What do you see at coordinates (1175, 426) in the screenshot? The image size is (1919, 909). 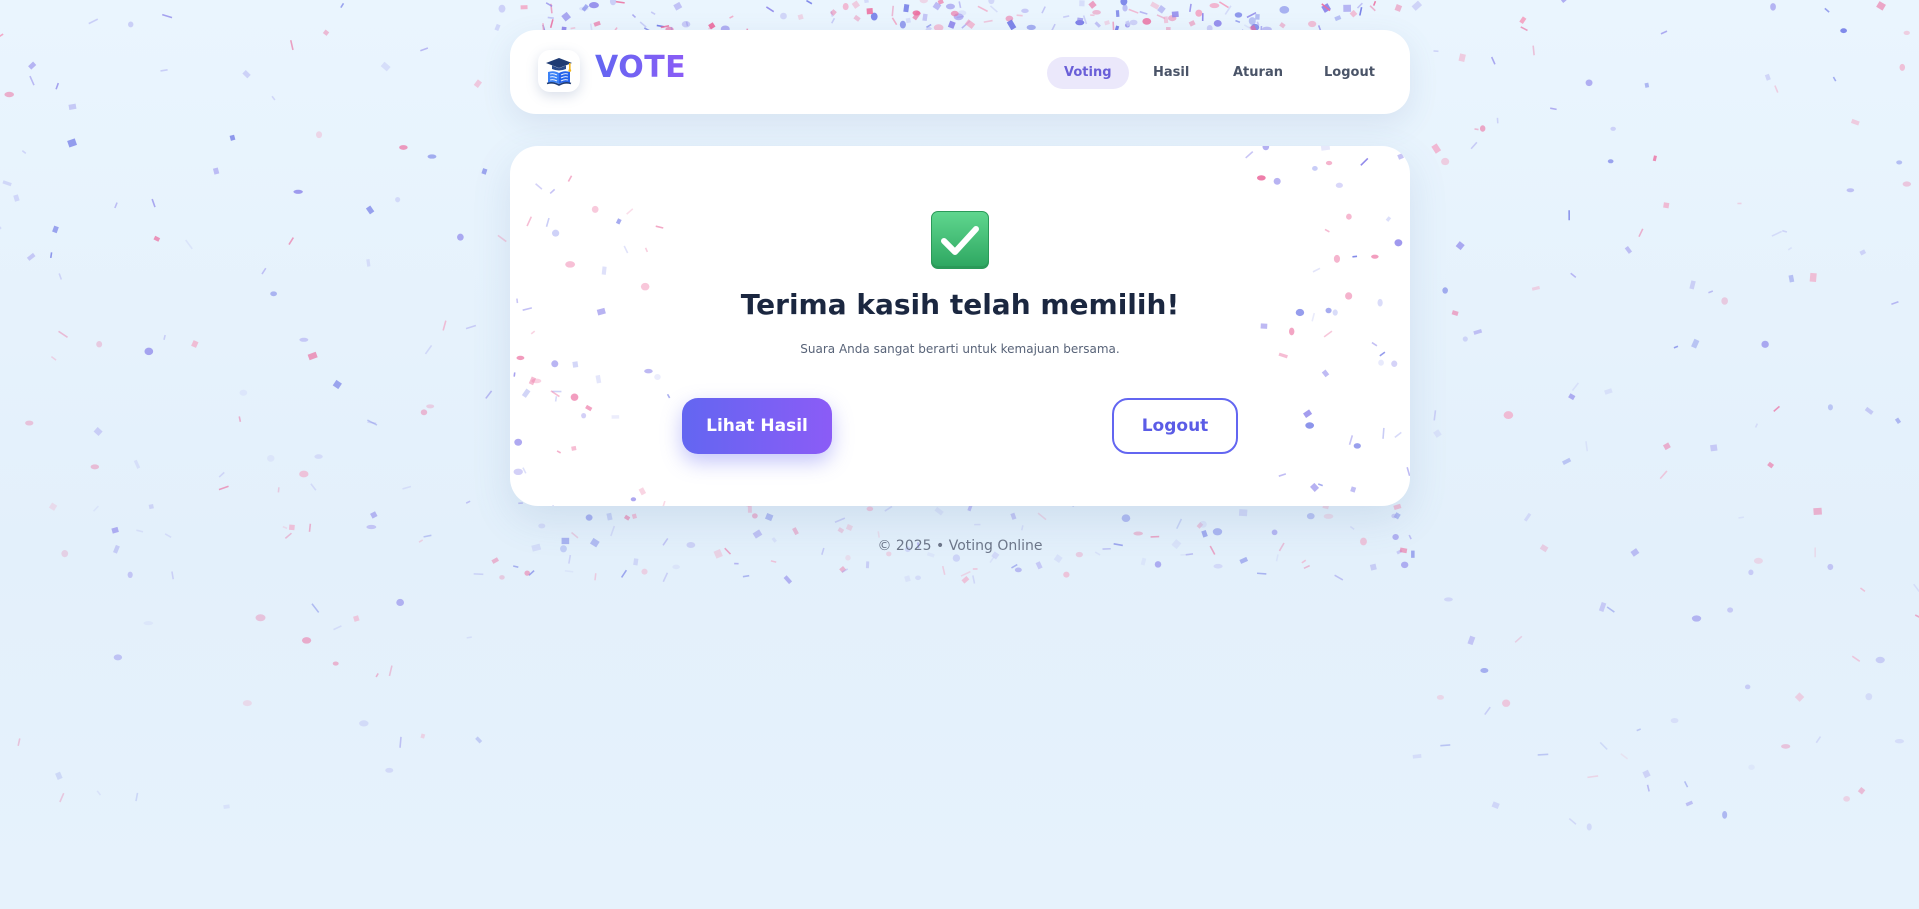 I see `logout-button: Logout` at bounding box center [1175, 426].